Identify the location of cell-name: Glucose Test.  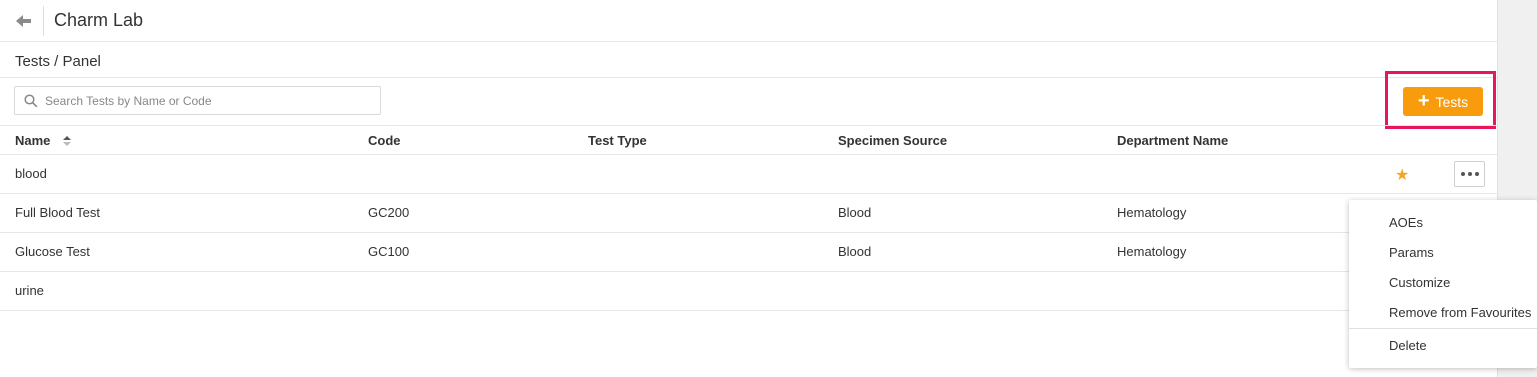
(52, 251).